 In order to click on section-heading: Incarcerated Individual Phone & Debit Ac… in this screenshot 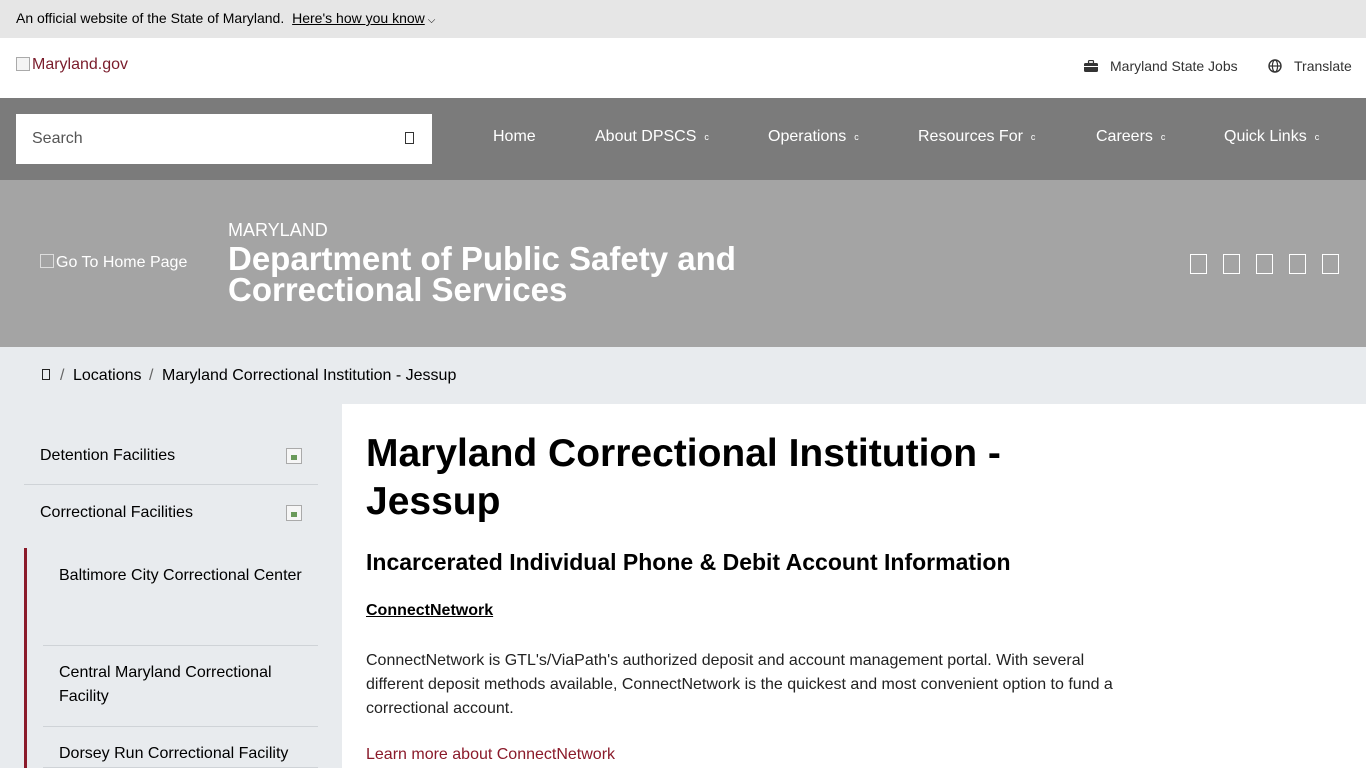, I will do `click(688, 562)`.